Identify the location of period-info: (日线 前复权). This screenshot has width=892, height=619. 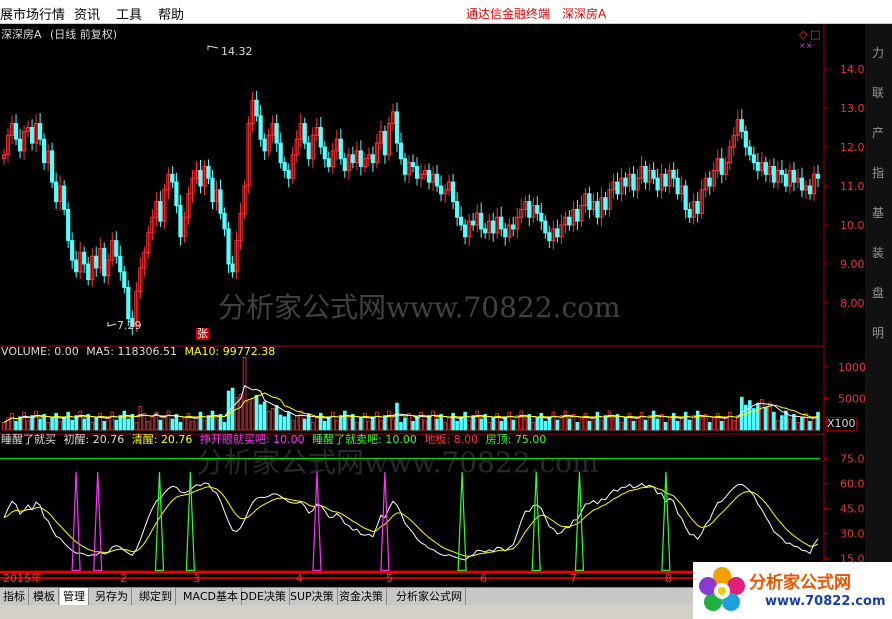
(84, 34).